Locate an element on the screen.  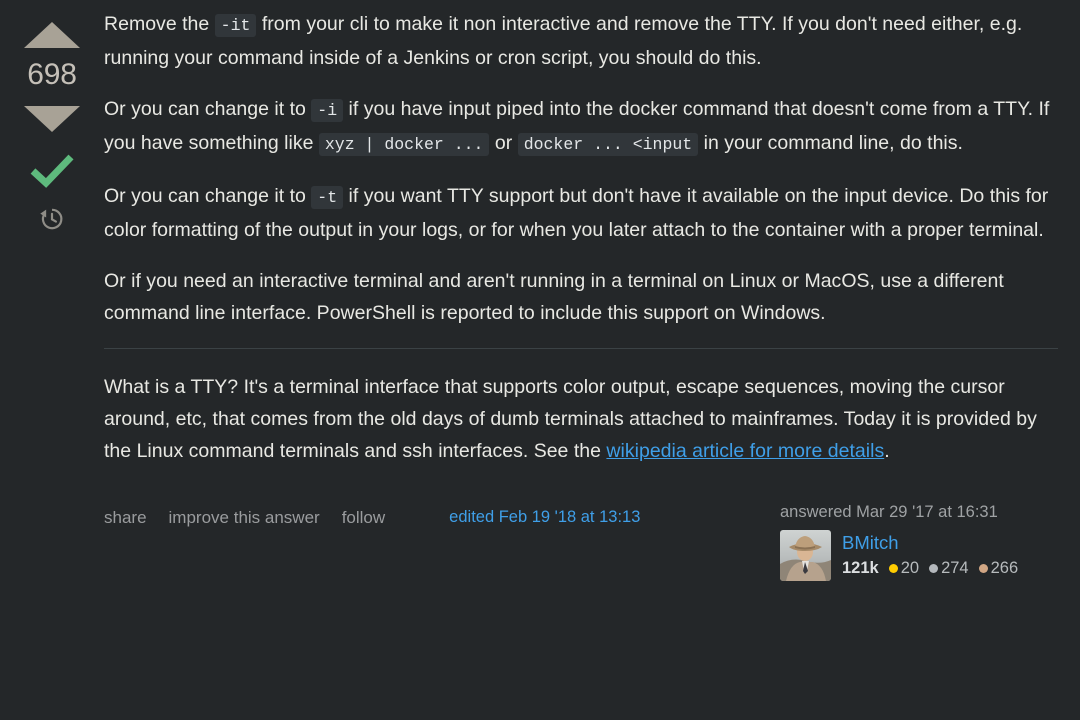
bronze-badge-count: 266 is located at coordinates (1004, 568).